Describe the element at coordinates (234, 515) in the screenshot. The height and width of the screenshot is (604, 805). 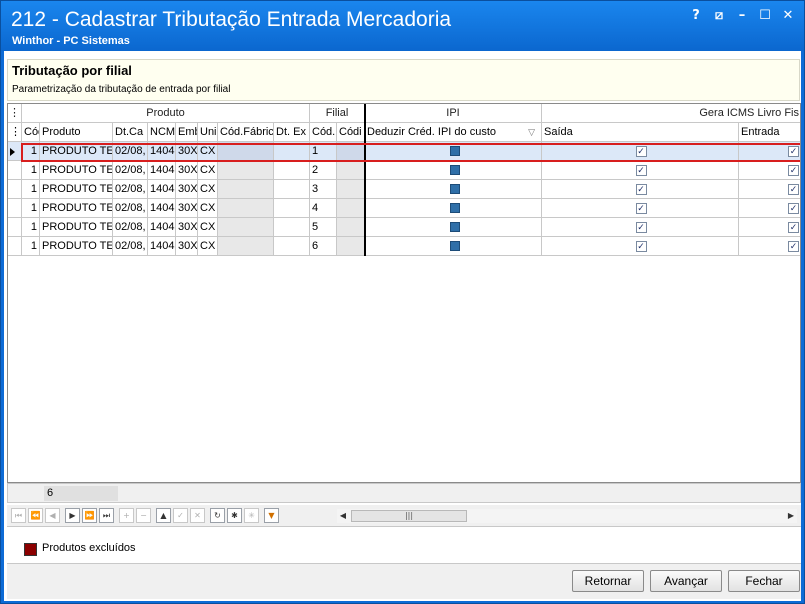
I see `bookmark-icon: ✱` at that location.